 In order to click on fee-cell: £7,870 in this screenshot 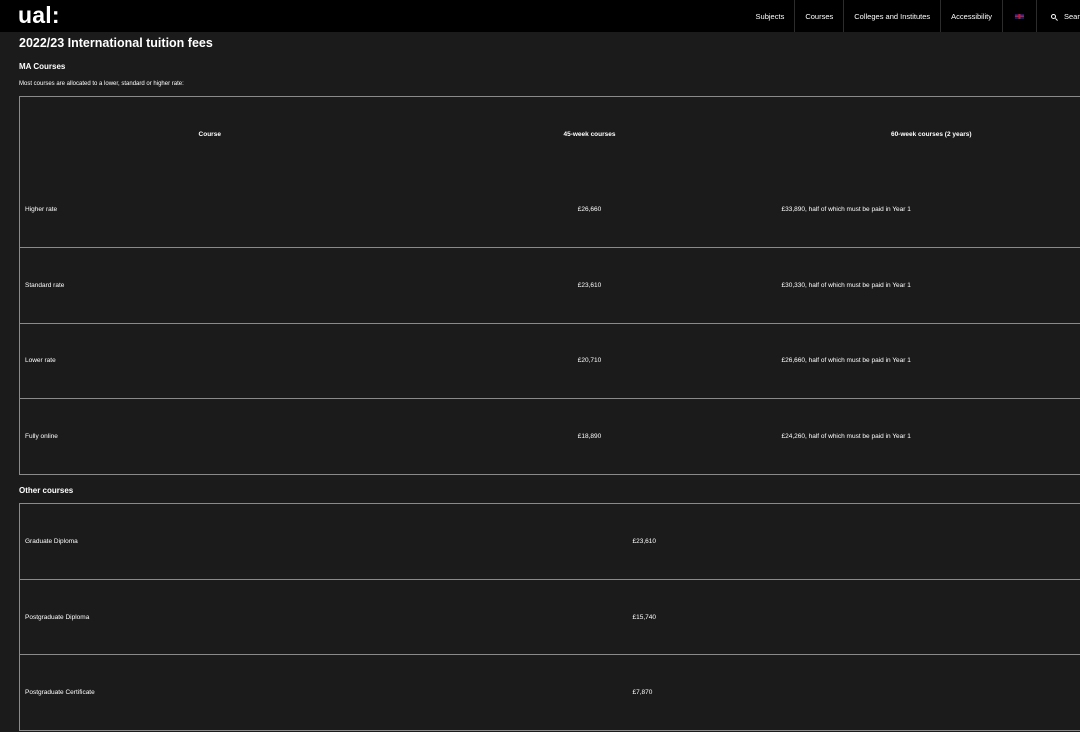, I will do `click(856, 692)`.